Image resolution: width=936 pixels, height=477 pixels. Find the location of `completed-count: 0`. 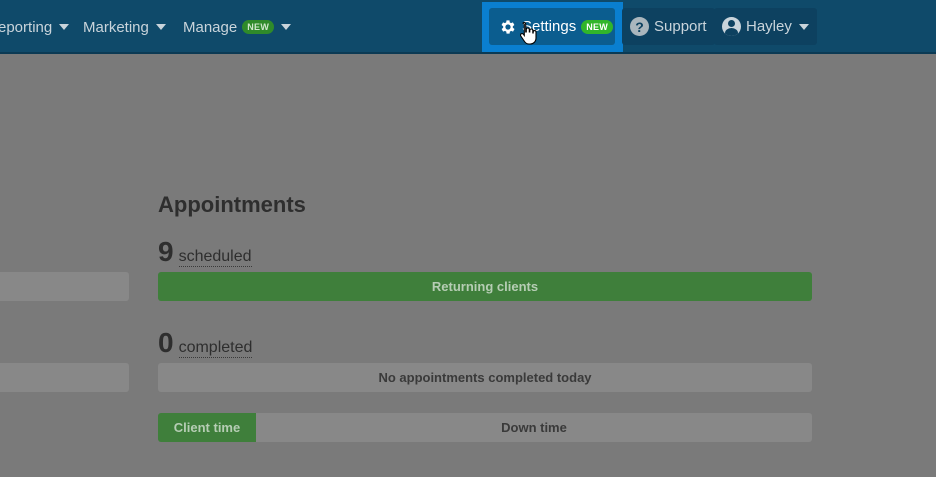

completed-count: 0 is located at coordinates (166, 342).